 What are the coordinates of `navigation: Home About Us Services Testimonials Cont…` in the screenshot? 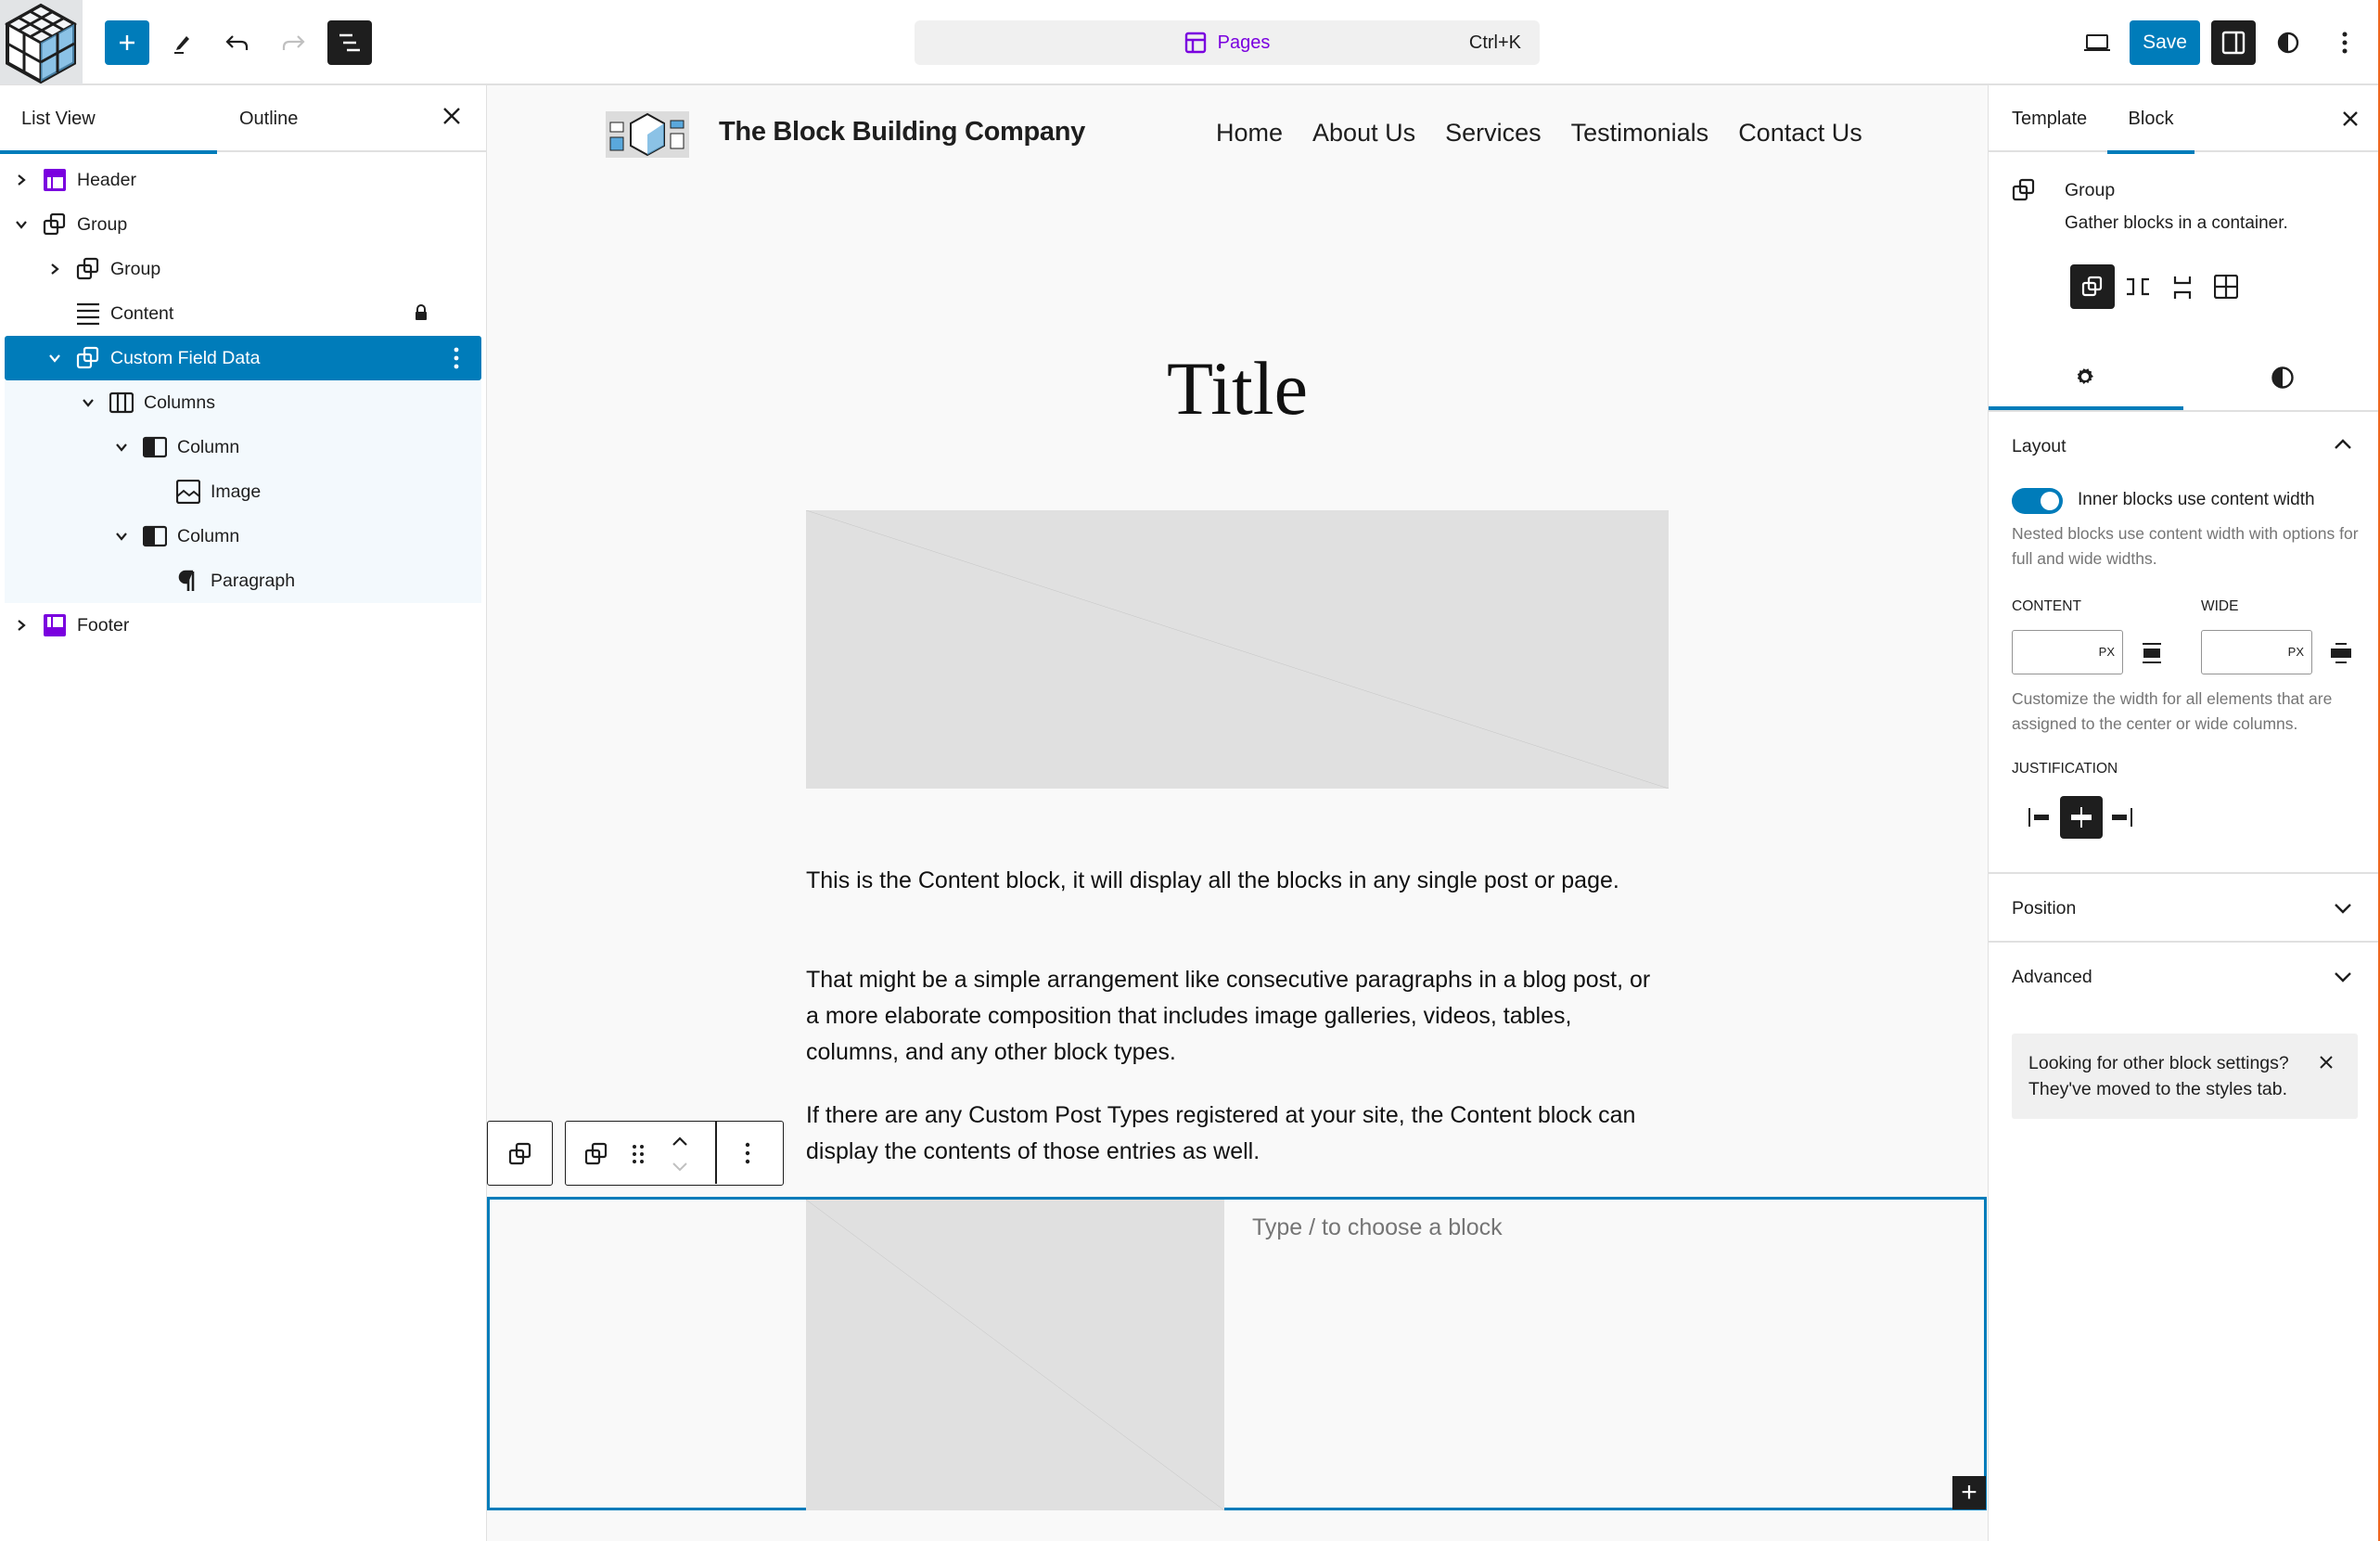 It's located at (1539, 133).